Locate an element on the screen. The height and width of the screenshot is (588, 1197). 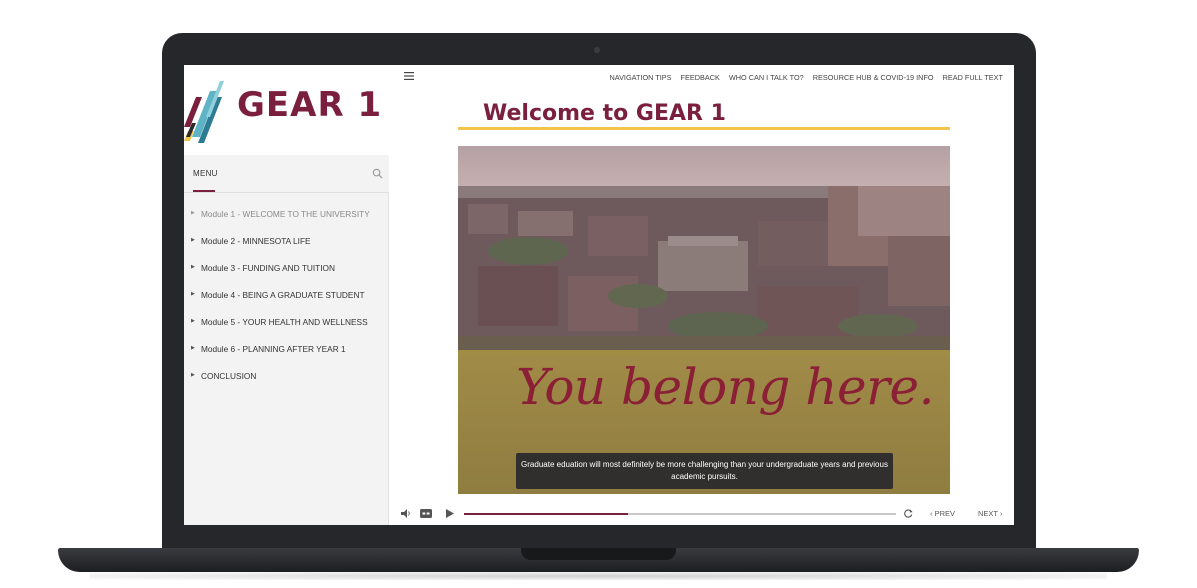
laptop-shadow is located at coordinates (598, 576).